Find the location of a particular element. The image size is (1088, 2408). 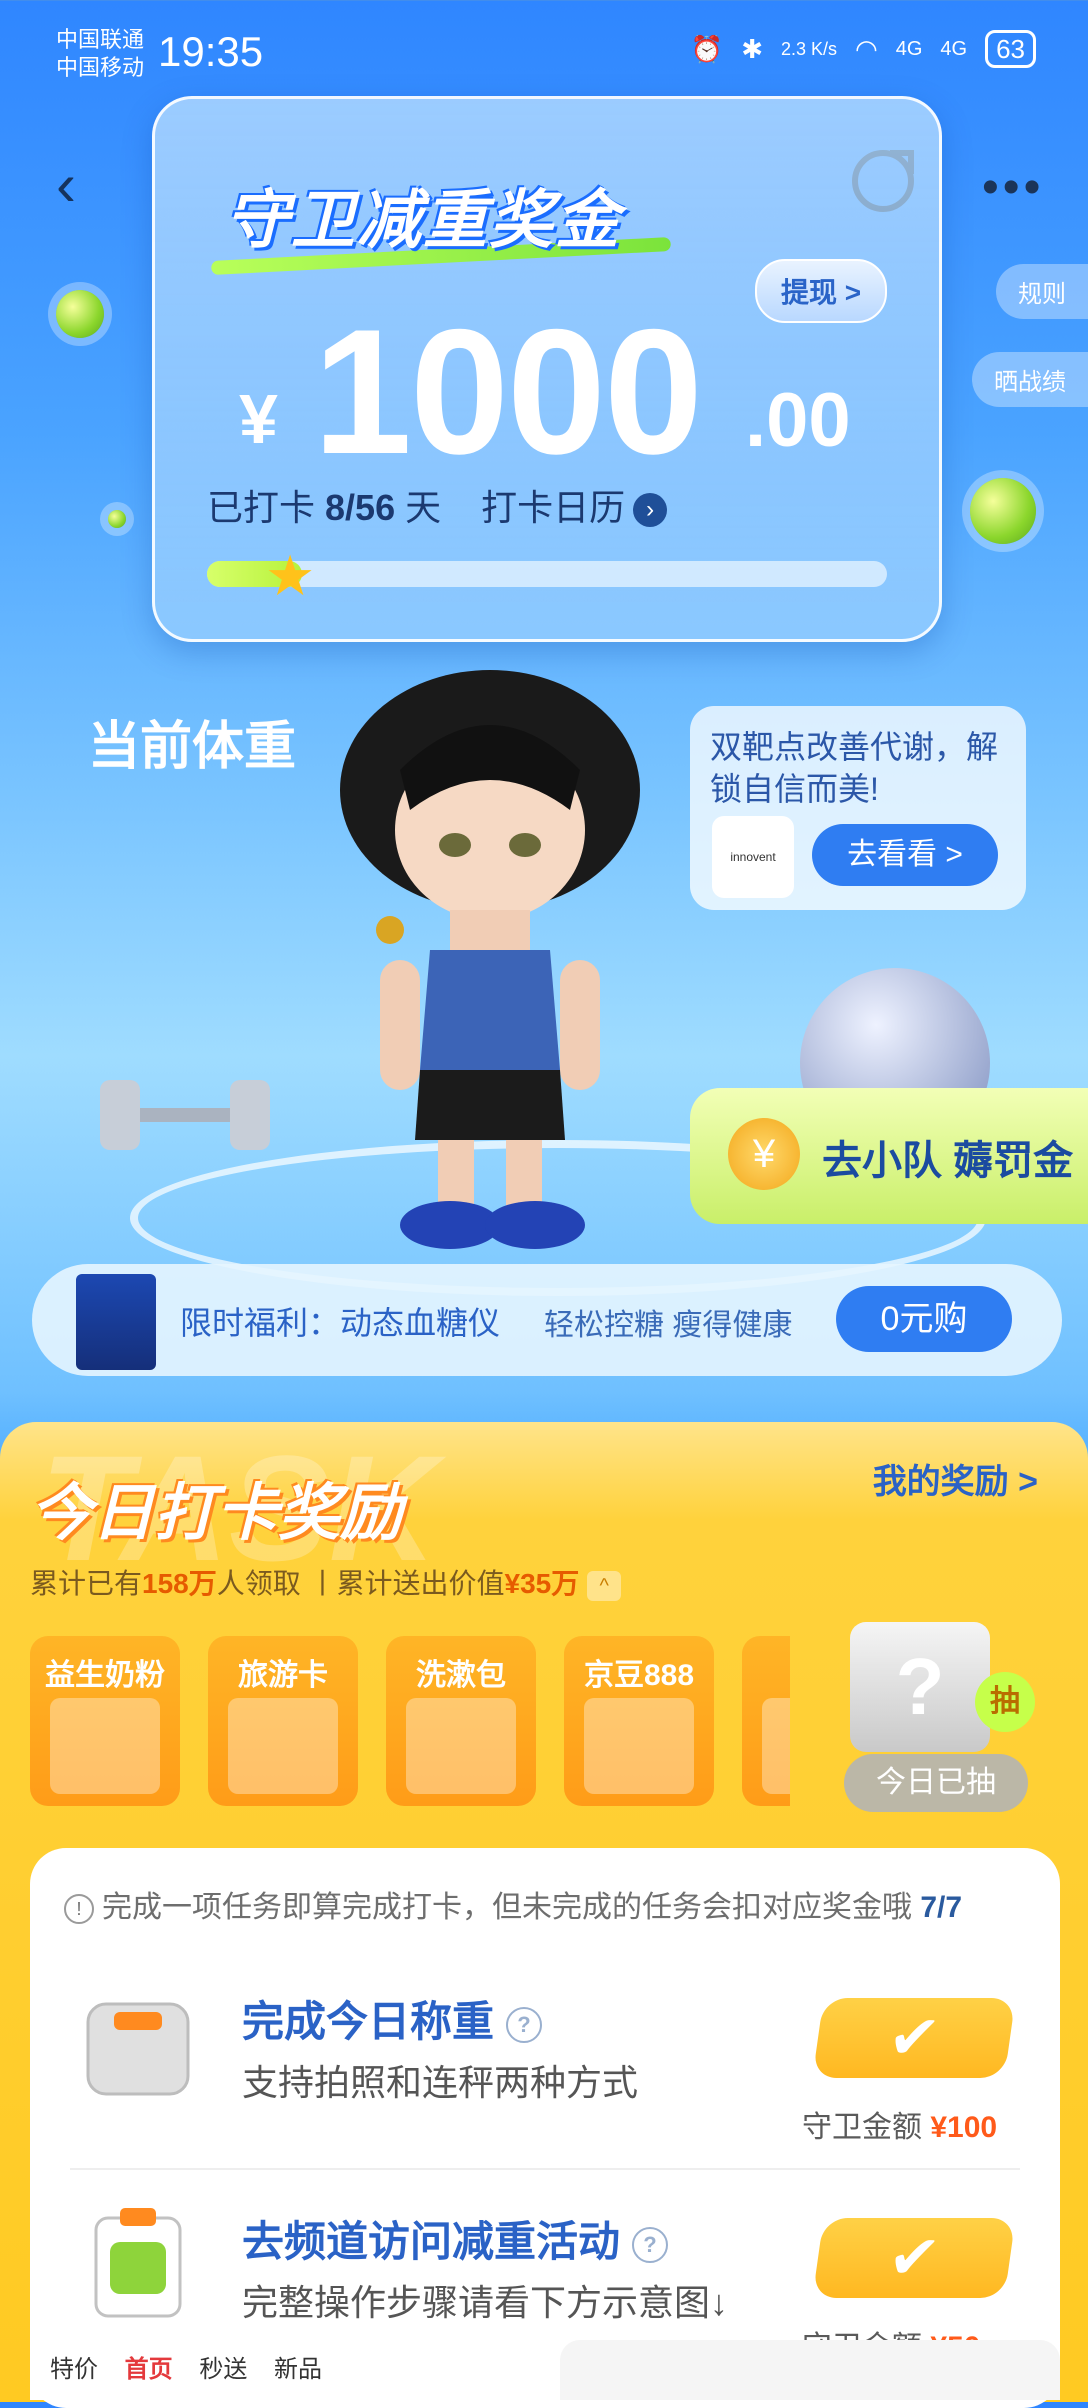

prize-name: 京豆888 is located at coordinates (639, 1675).